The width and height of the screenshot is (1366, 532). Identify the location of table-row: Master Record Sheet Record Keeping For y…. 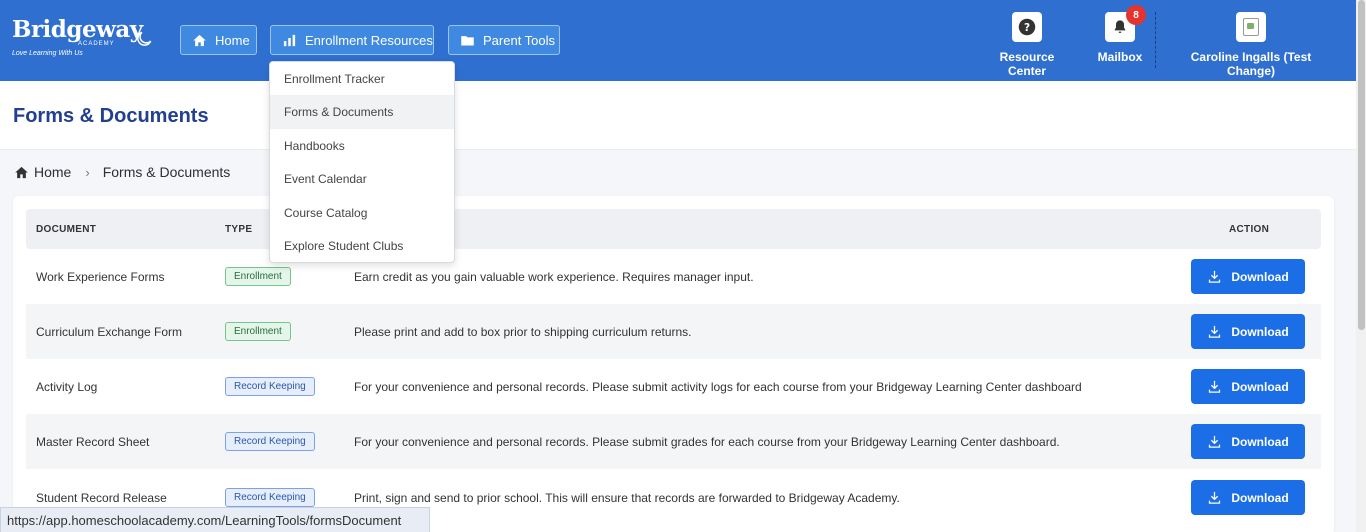
(673, 441).